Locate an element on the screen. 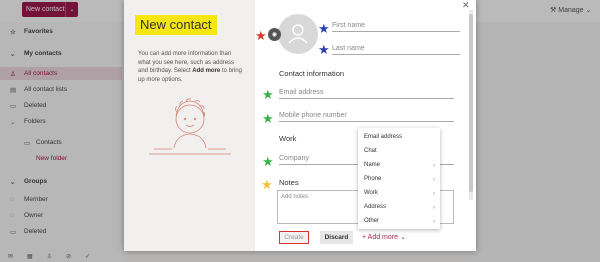 The height and width of the screenshot is (262, 600). yellow-star-icon: ★ is located at coordinates (267, 184).